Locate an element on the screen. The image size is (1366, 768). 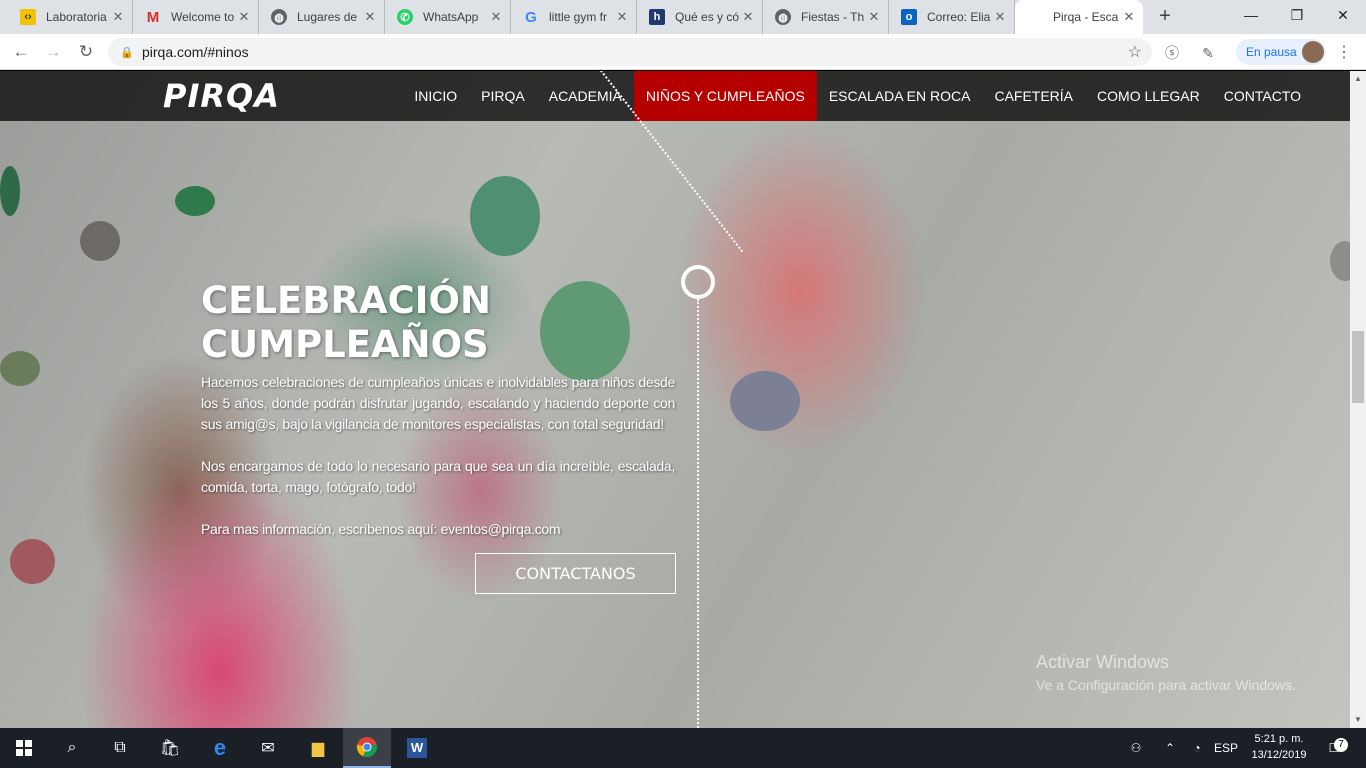
outlook-icon: o is located at coordinates (909, 17).